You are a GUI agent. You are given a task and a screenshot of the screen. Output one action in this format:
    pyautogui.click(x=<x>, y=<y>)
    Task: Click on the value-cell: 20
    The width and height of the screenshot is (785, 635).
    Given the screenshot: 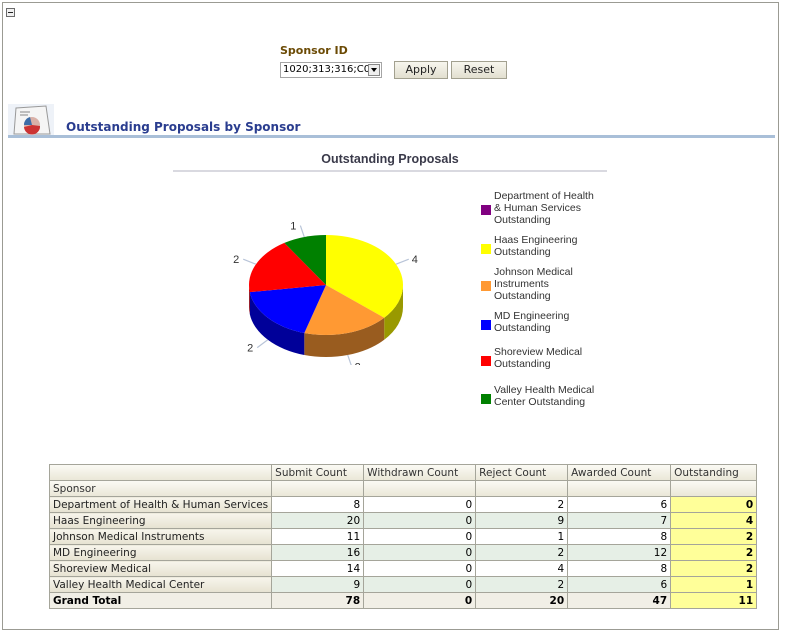 What is the action you would take?
    pyautogui.click(x=318, y=520)
    